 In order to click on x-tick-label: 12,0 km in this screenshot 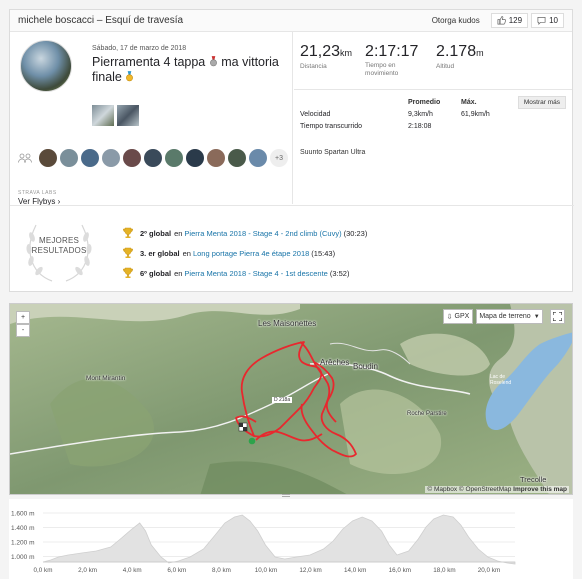, I will do `click(310, 570)`.